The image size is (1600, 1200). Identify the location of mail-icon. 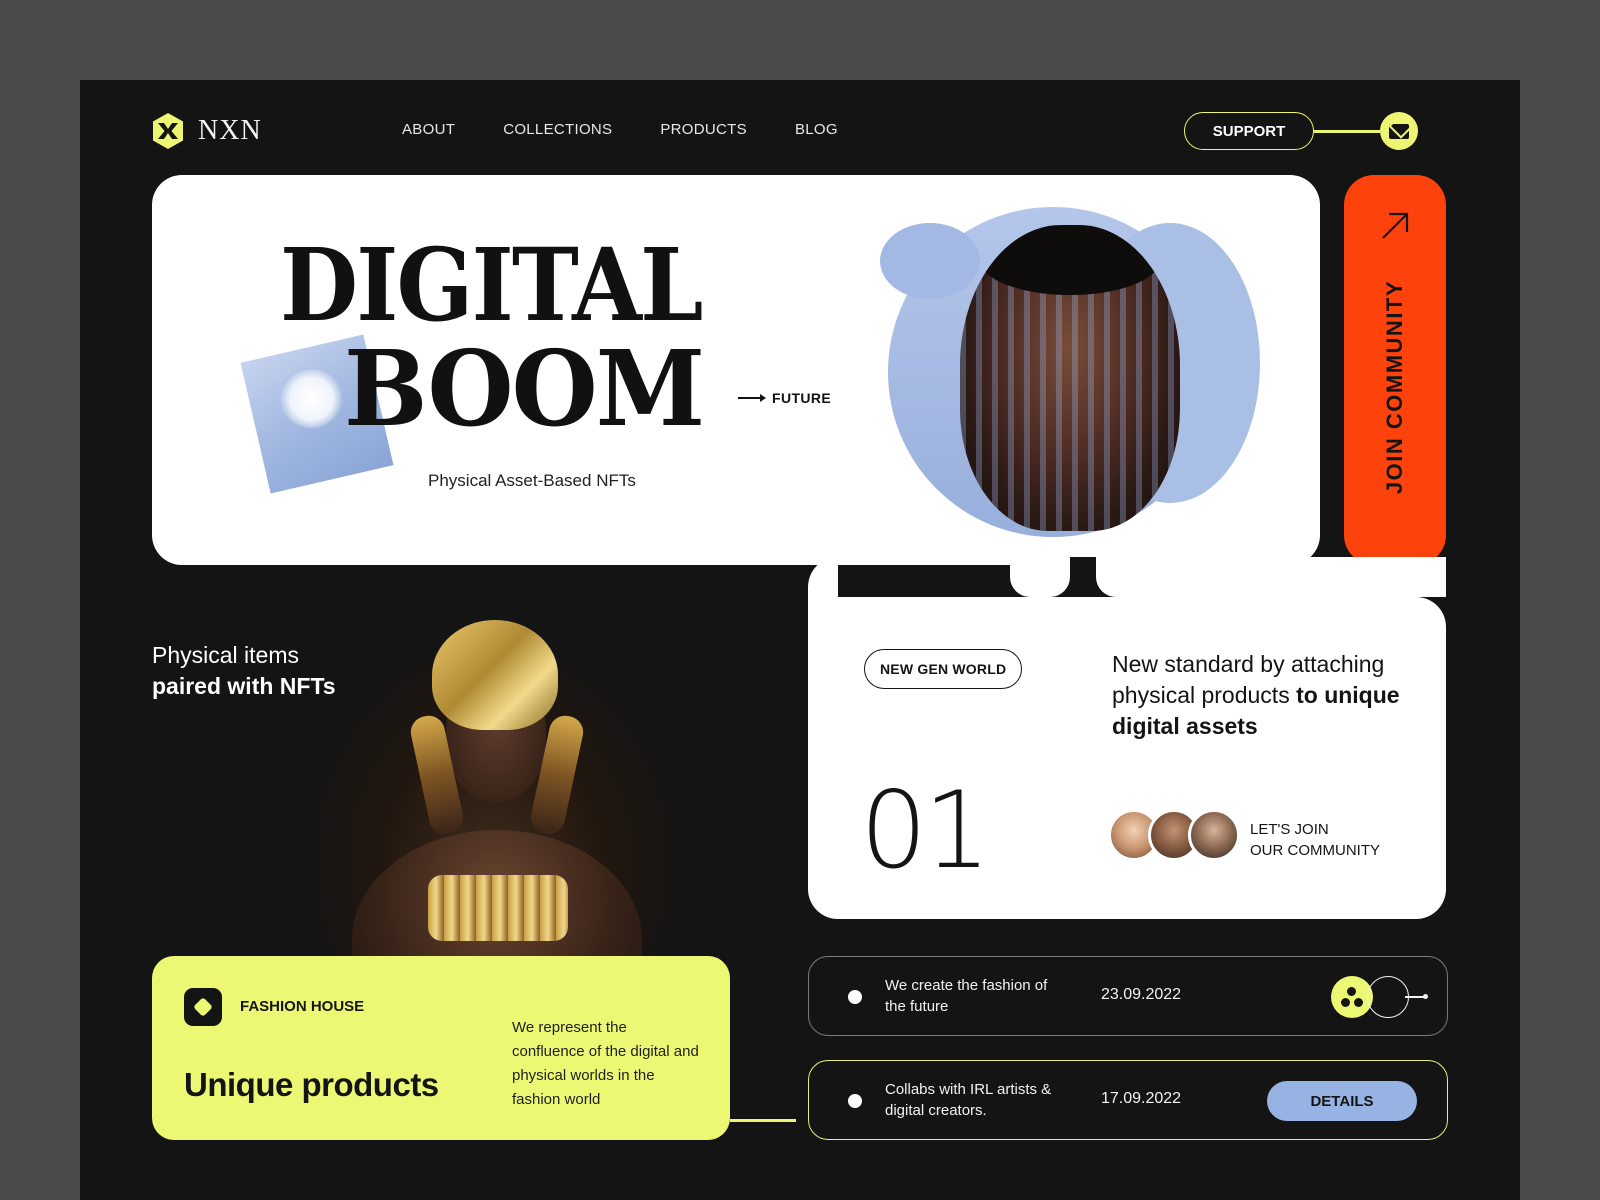
(1399, 131).